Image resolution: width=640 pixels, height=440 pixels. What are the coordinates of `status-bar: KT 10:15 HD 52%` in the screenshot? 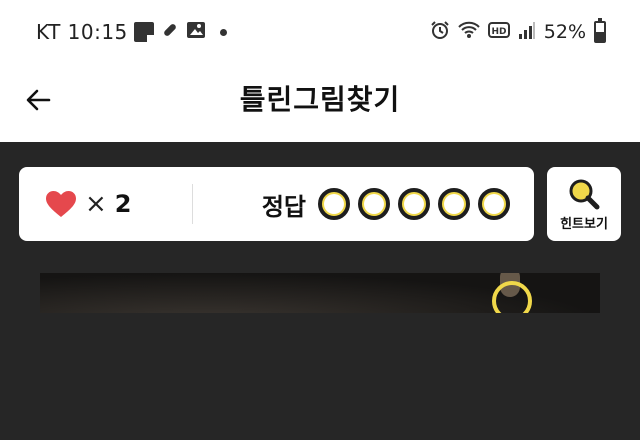 It's located at (320, 31).